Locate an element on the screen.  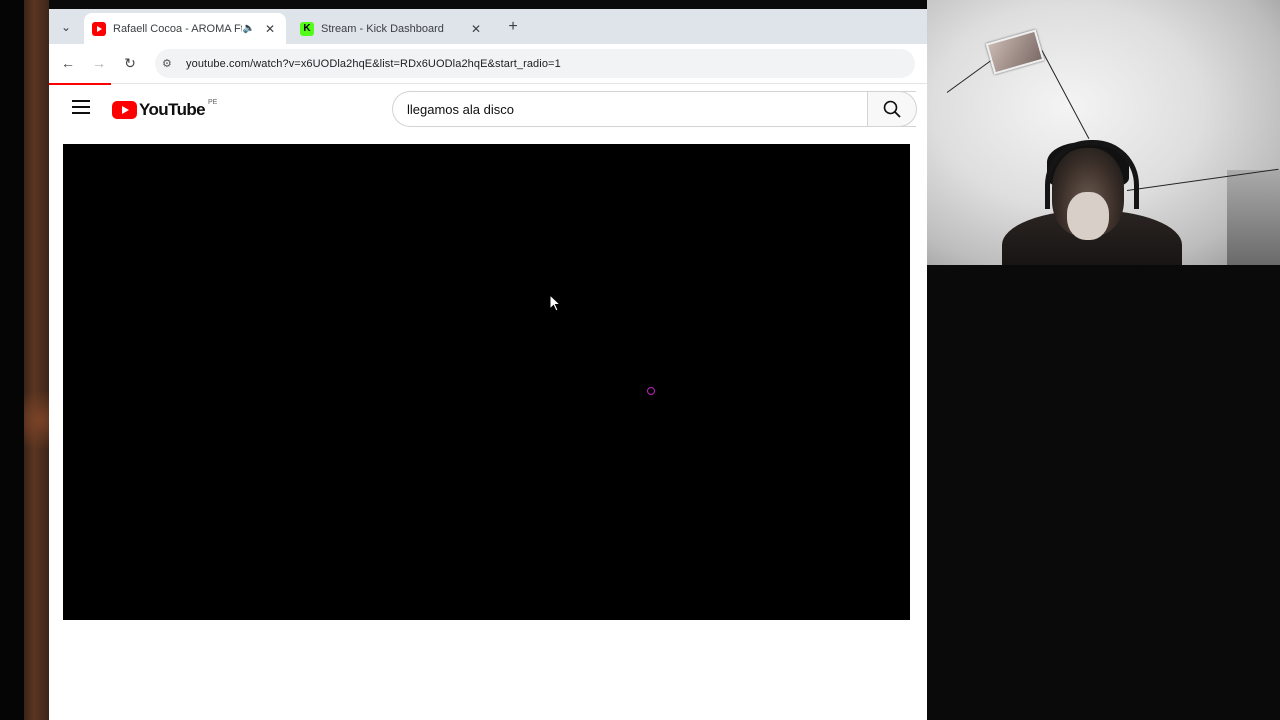
search-icon is located at coordinates (892, 109).